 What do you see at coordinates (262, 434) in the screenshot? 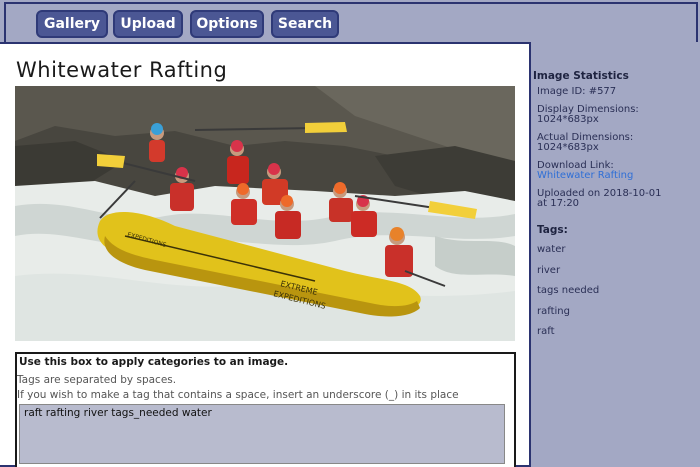
I see `tags-textarea: raft rafting river tags_needed water` at bounding box center [262, 434].